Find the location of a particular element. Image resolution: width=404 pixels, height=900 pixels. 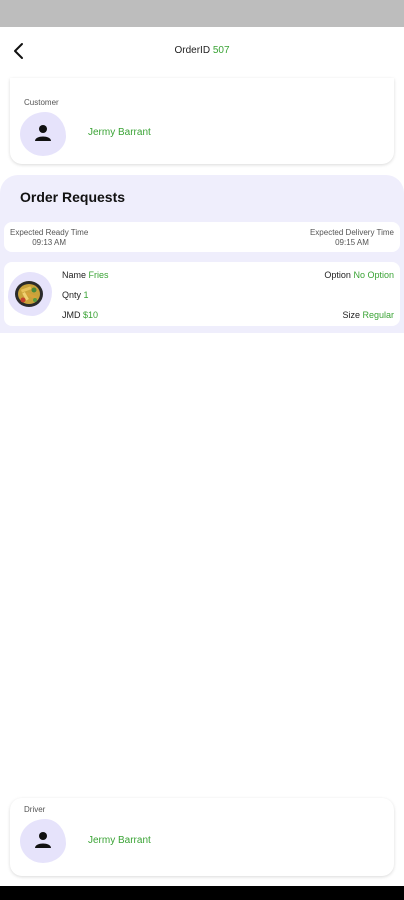

food-image is located at coordinates (29, 294).